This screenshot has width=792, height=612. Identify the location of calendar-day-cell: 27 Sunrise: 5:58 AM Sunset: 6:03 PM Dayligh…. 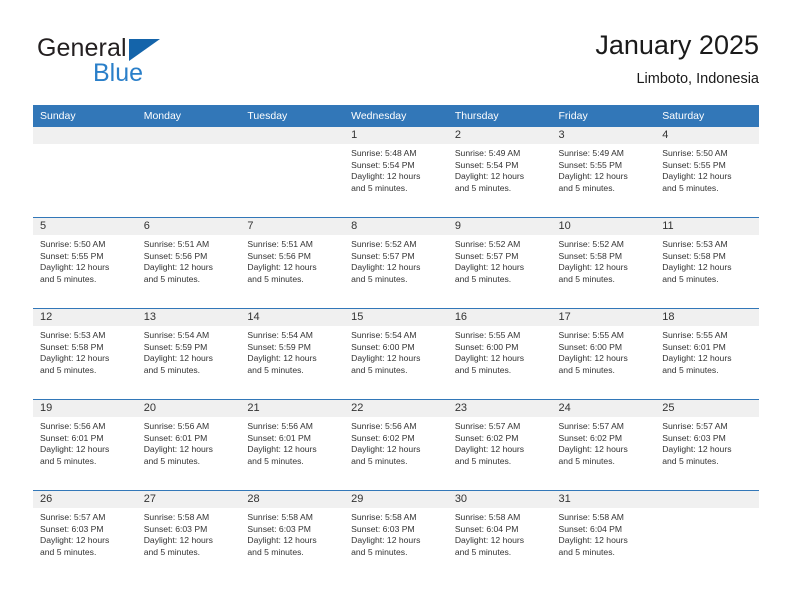
(188, 535).